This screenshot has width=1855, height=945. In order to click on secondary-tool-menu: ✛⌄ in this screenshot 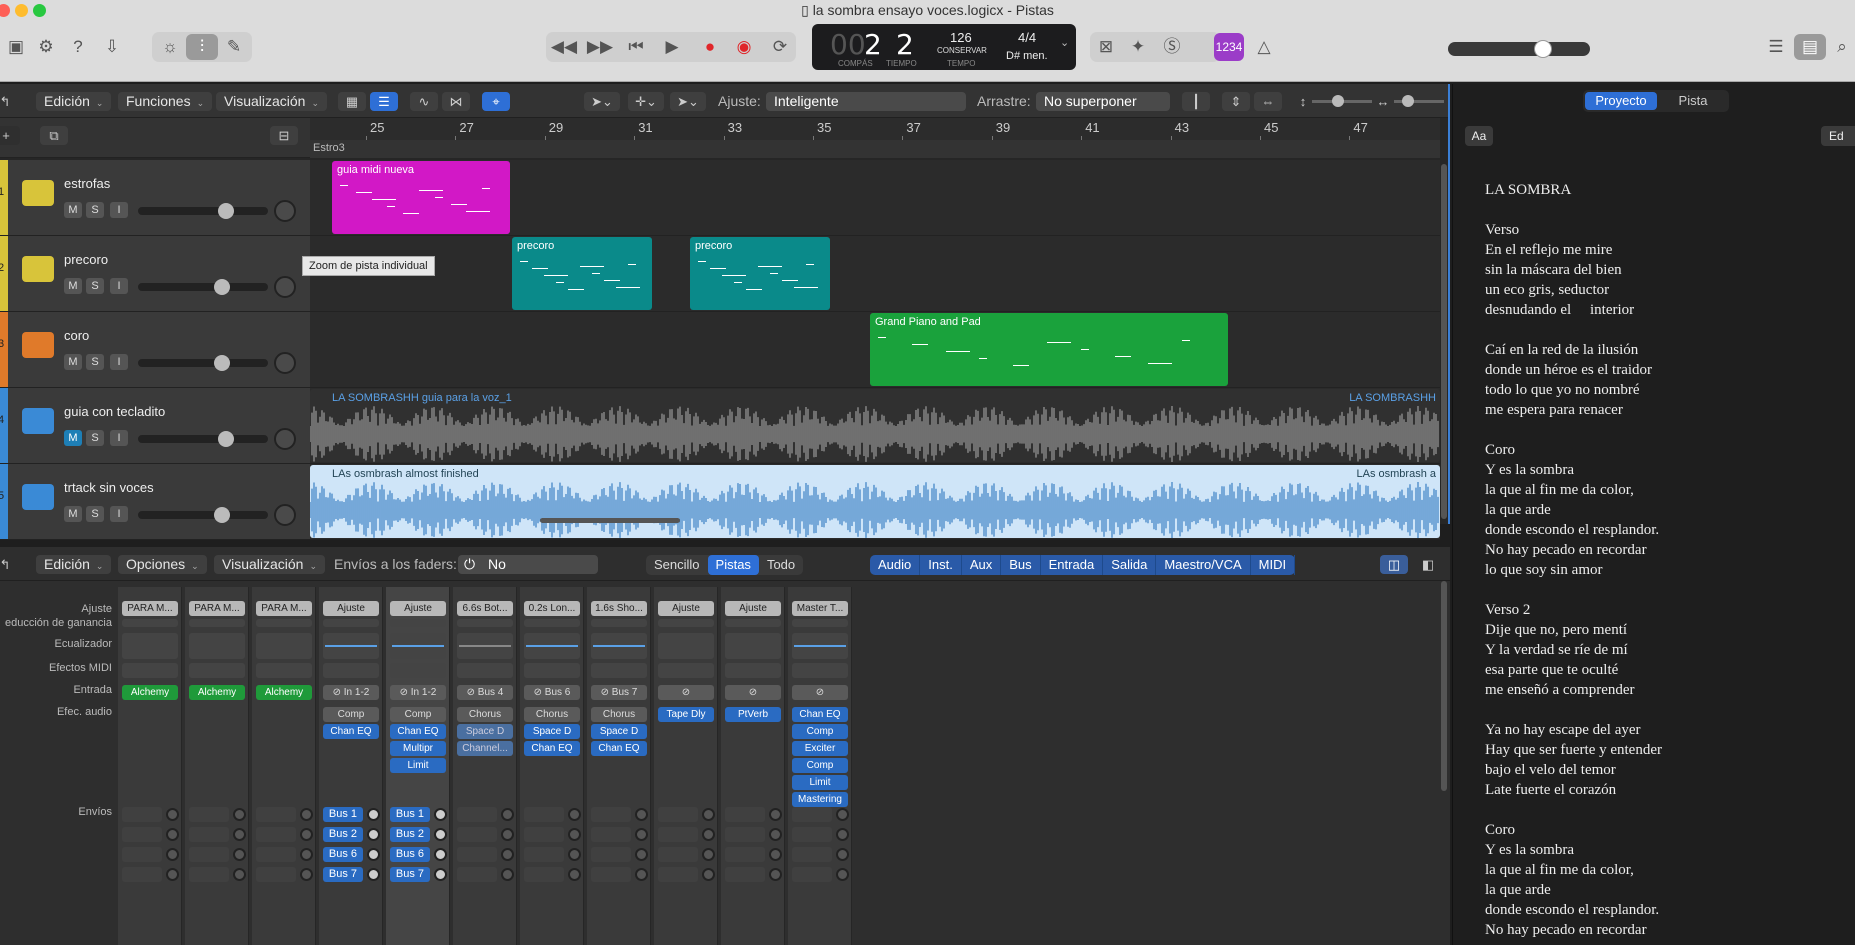, I will do `click(646, 101)`.